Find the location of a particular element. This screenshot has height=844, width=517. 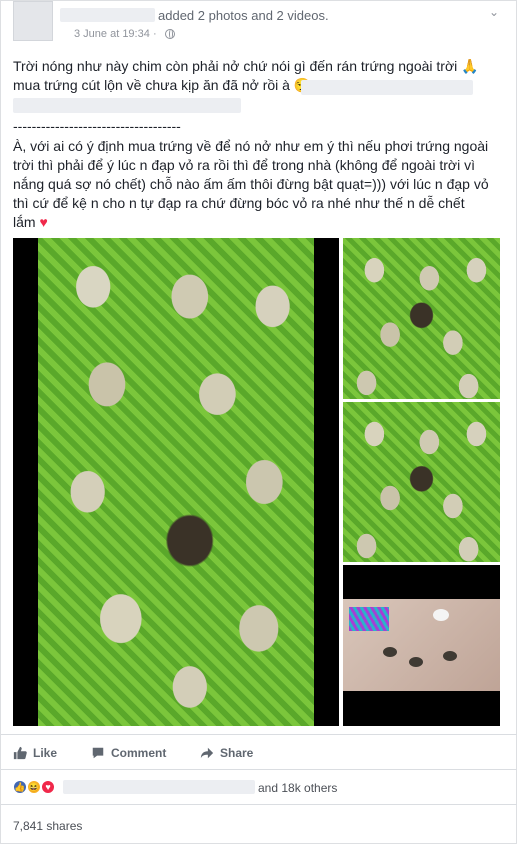

thumbs-up-icon is located at coordinates (20, 753).